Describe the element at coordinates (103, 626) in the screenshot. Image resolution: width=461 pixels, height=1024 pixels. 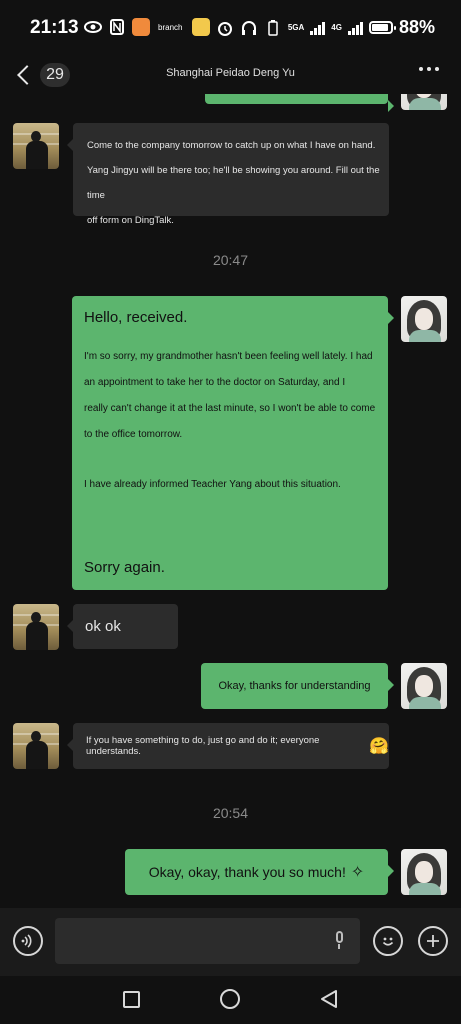
I see `message-text: ok ok` at that location.